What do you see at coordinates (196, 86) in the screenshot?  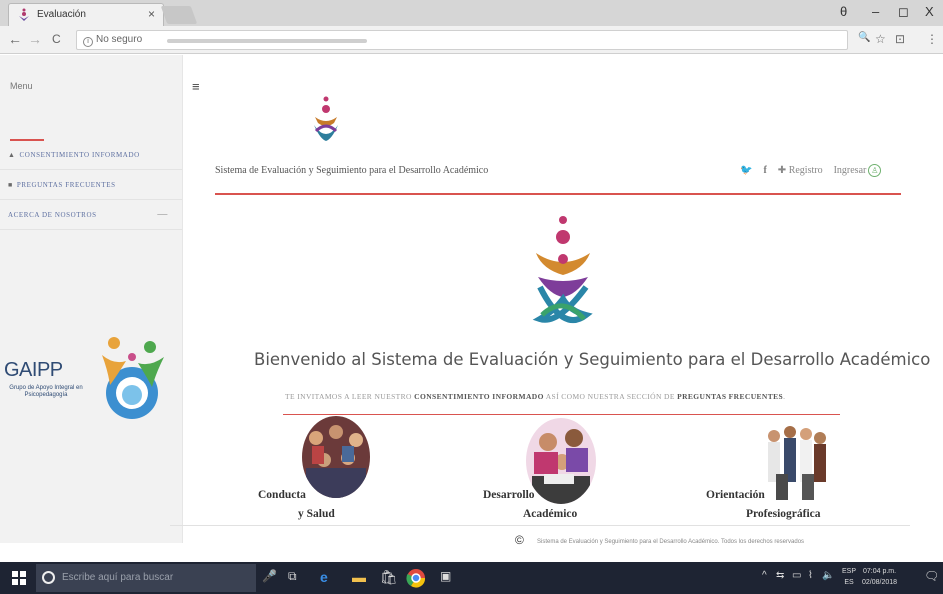 I see `hamburger-menu-icon: ≡` at bounding box center [196, 86].